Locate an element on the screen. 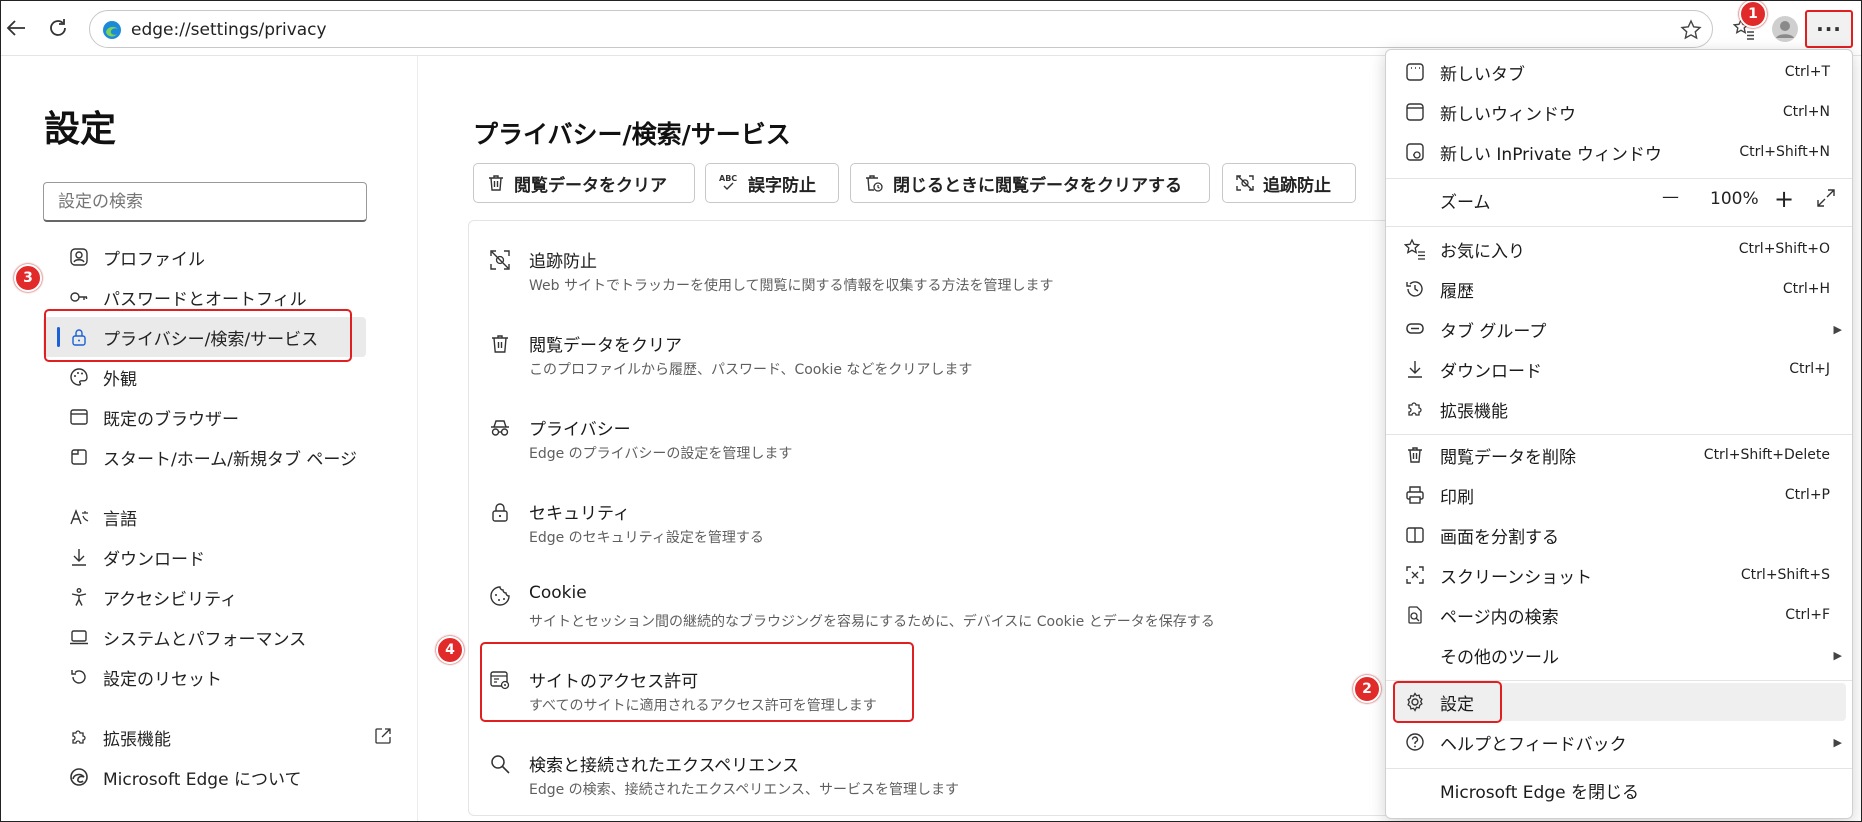 This screenshot has height=822, width=1862. menu-item-help-feedback: ヘルプとフィードバック ▶ is located at coordinates (1620, 742).